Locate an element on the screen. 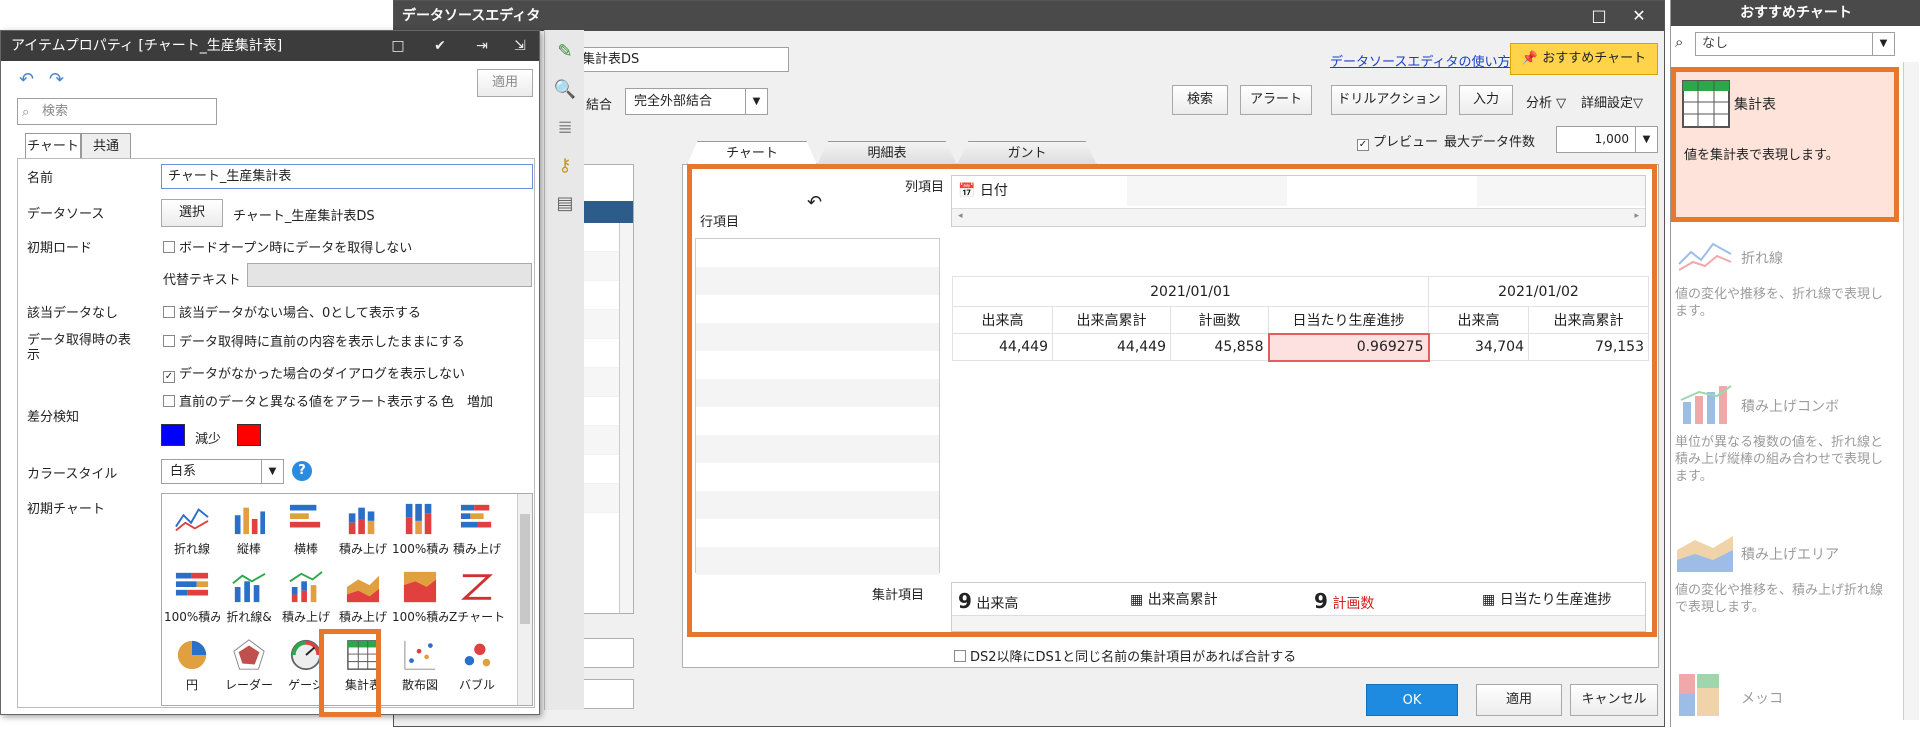  initial-load-label: 初期ロード is located at coordinates (60, 248).